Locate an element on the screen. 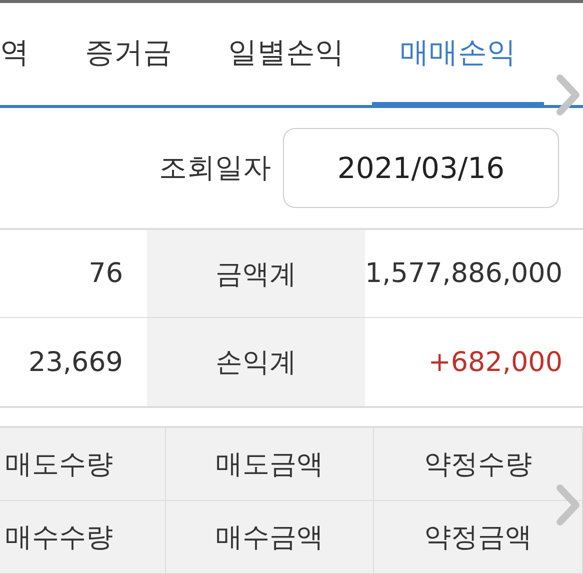  column-header: 매도수량 is located at coordinates (83, 464).